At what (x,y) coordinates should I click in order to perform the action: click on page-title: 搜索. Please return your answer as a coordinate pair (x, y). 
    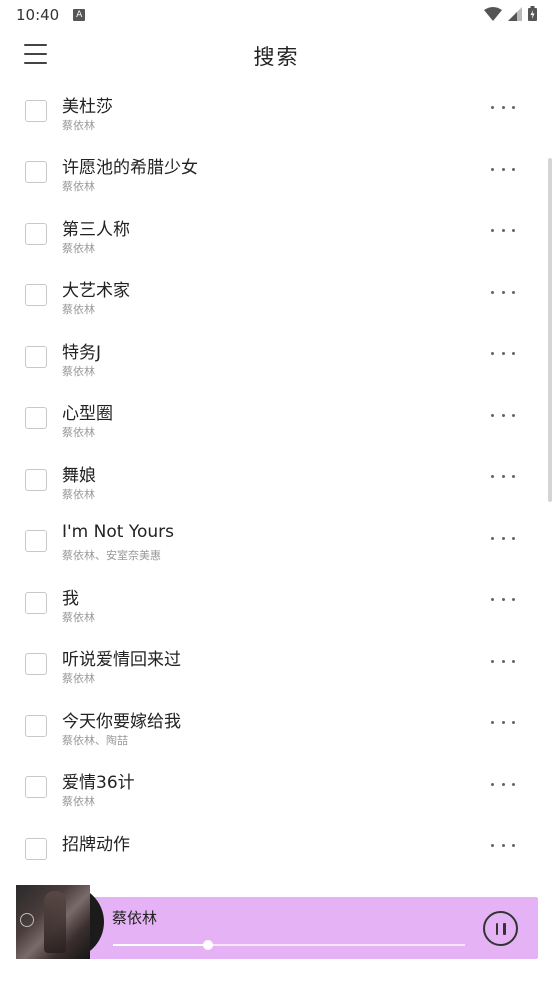
    Looking at the image, I should click on (276, 57).